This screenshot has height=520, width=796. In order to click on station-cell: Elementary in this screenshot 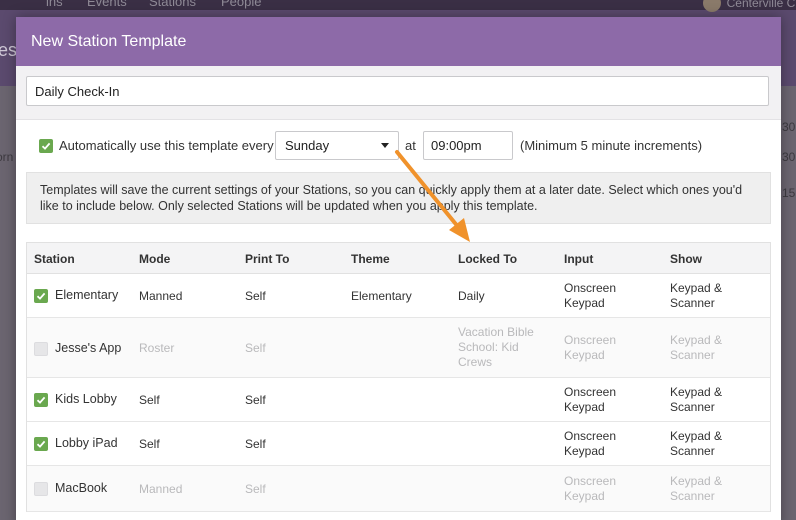, I will do `click(76, 295)`.